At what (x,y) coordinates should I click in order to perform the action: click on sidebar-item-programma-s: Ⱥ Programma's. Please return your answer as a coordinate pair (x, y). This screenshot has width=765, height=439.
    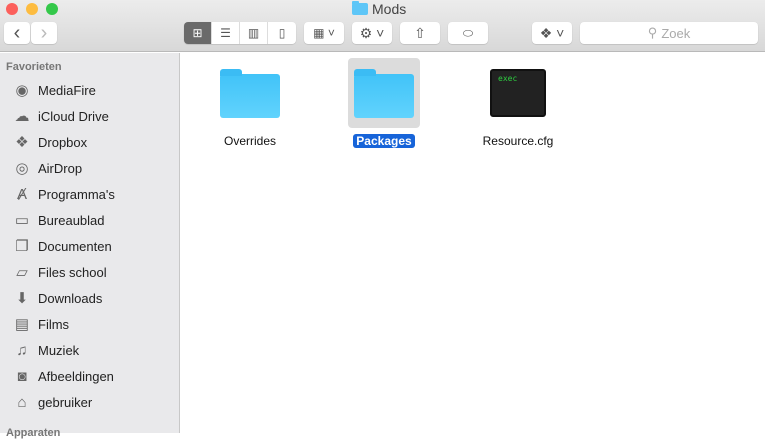
    Looking at the image, I should click on (63, 194).